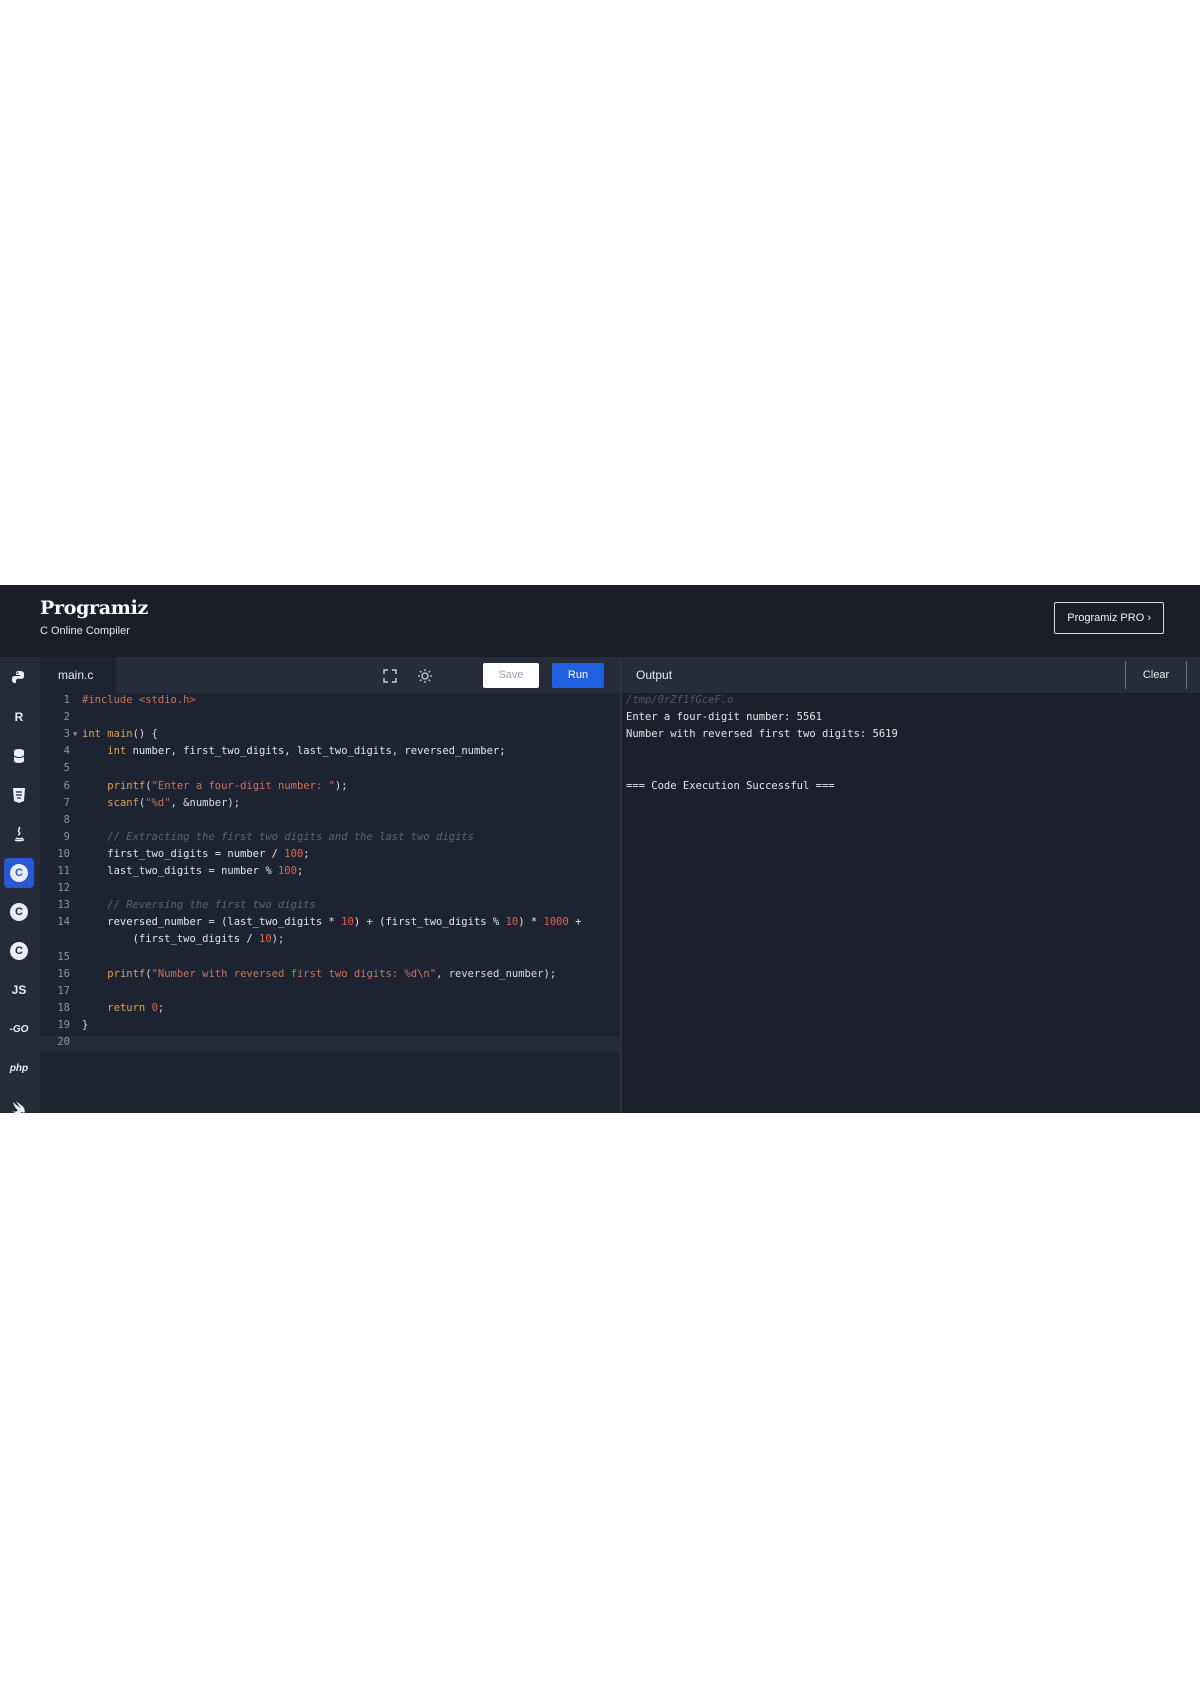 This screenshot has height=1698, width=1200. Describe the element at coordinates (425, 676) in the screenshot. I see `theme-toggle-button` at that location.